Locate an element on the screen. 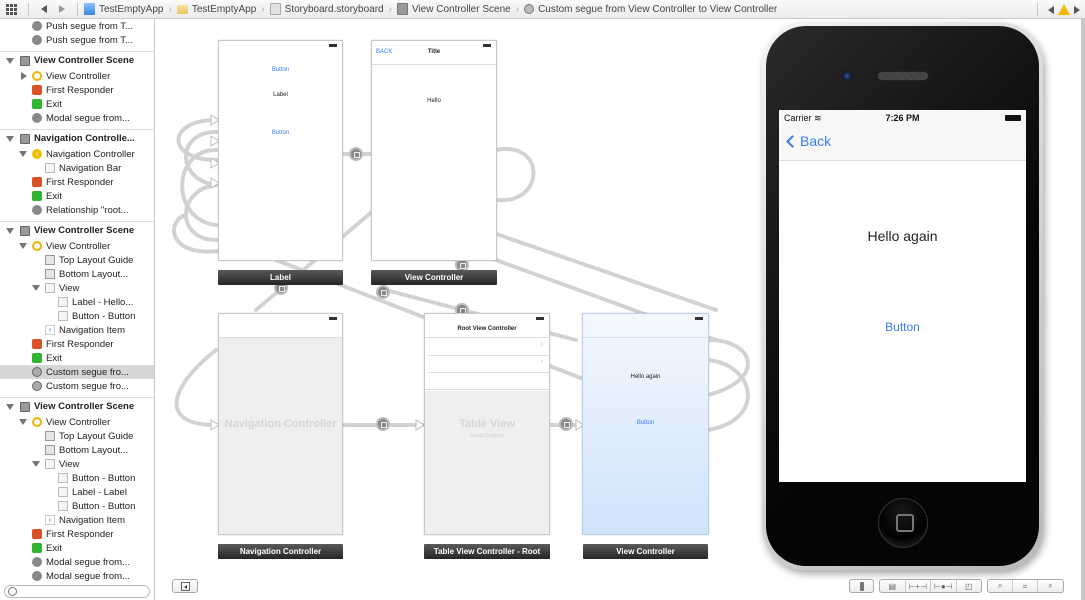 This screenshot has width=1085, height=600. scene-view-controller-1: Button Label Button is located at coordinates (280, 150).